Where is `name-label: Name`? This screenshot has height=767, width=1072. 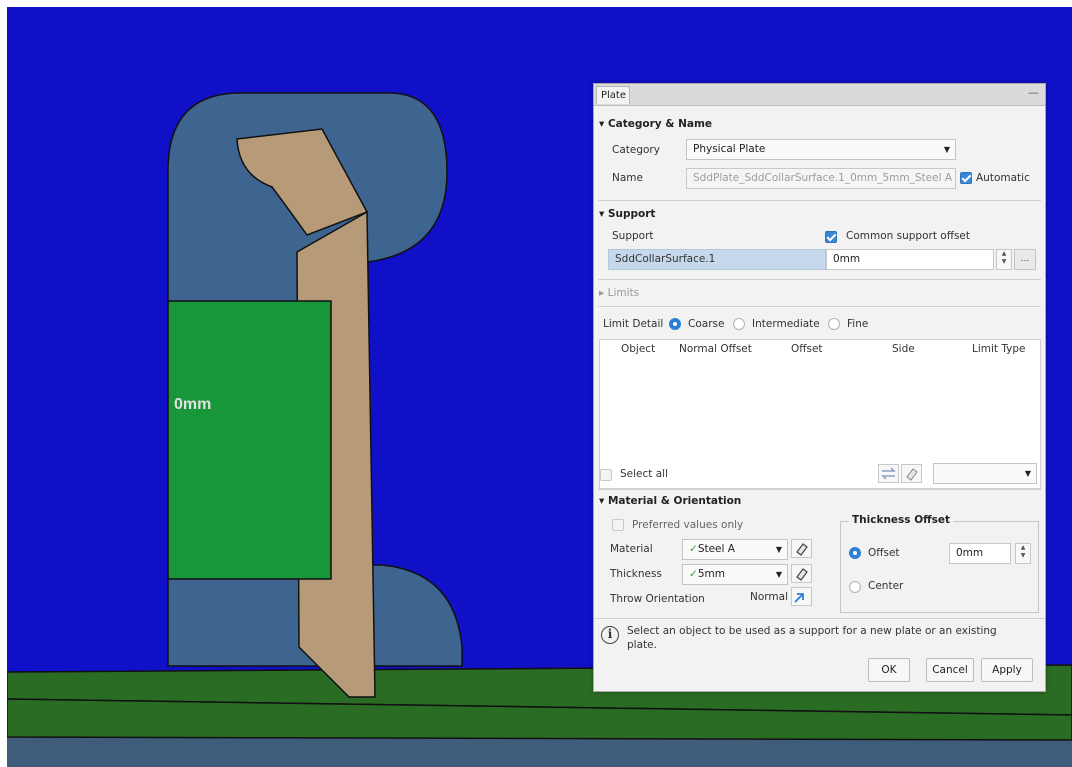
name-label: Name is located at coordinates (627, 178).